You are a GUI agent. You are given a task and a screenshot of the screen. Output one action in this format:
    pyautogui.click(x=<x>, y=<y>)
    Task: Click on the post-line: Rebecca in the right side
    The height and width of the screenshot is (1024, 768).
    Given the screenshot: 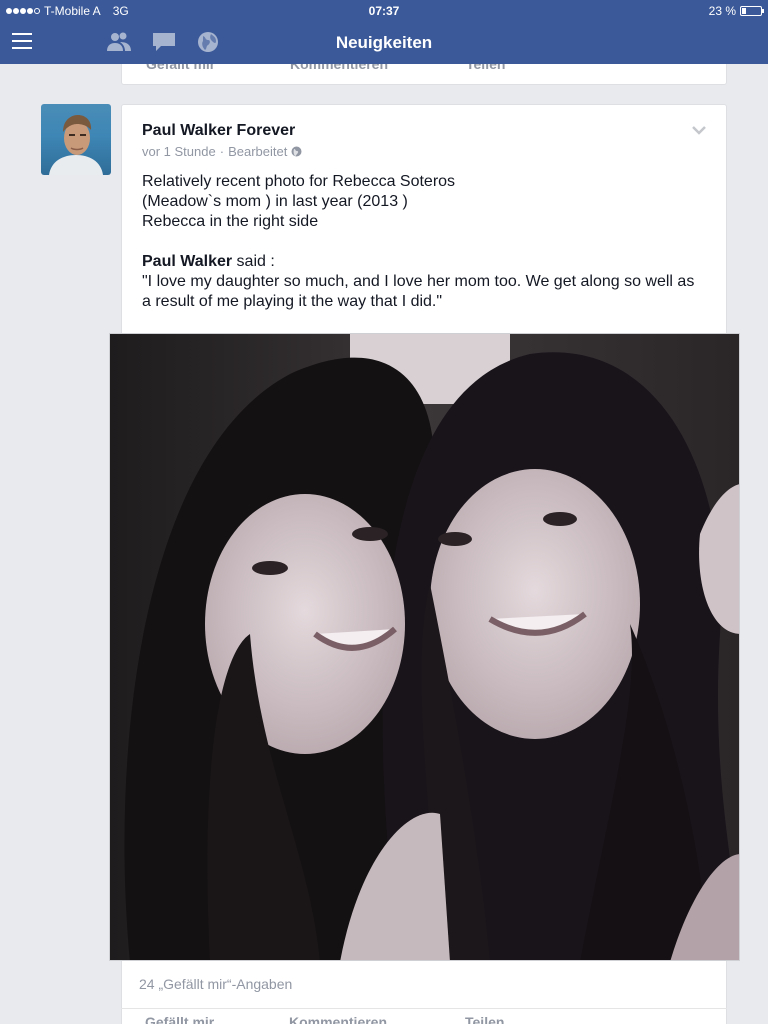 What is the action you would take?
    pyautogui.click(x=230, y=221)
    